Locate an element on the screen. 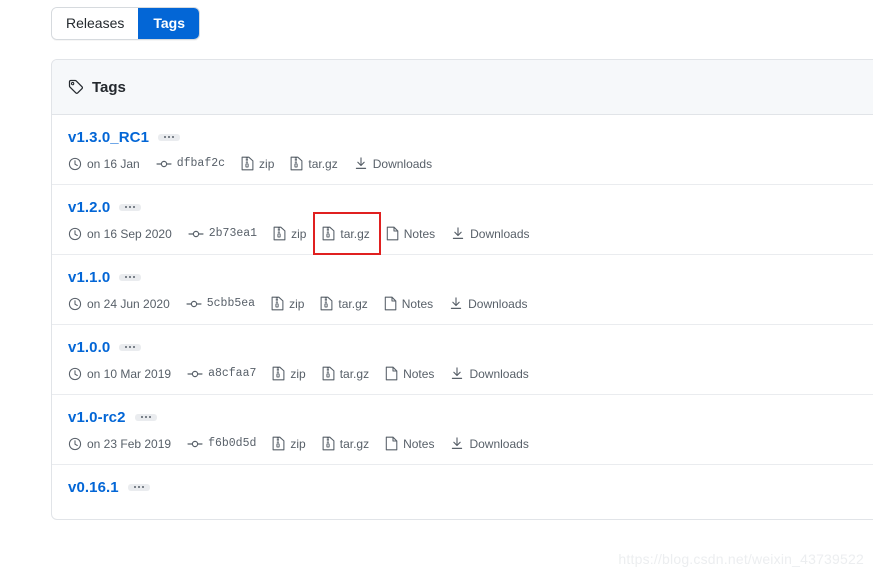 The image size is (873, 573). tag-row: v0.16.1 is located at coordinates (462, 492).